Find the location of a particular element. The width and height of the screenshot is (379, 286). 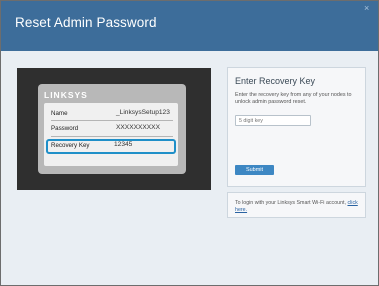

recovery-key-input is located at coordinates (273, 120).